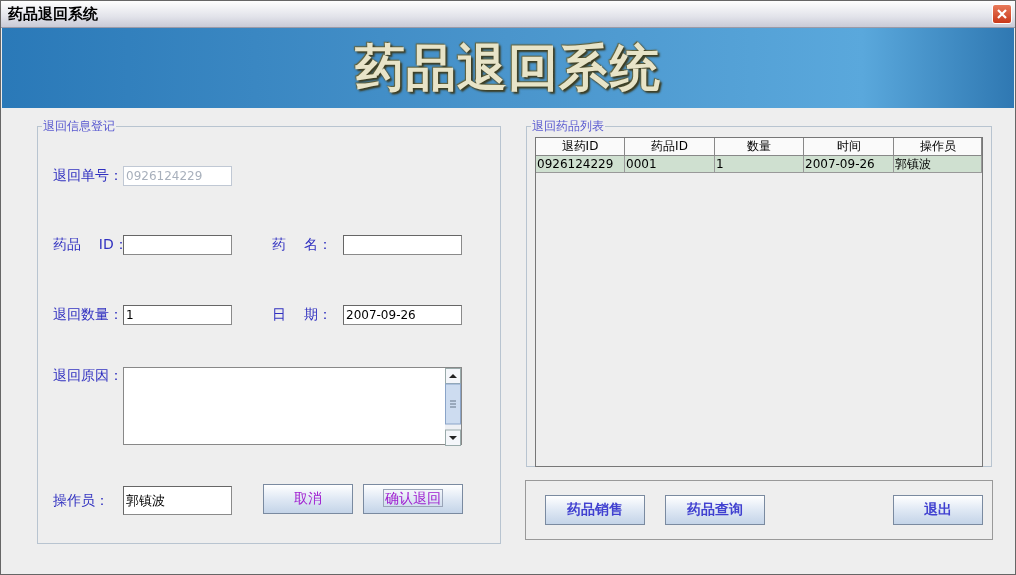 This screenshot has height=575, width=1016. What do you see at coordinates (595, 510) in the screenshot?
I see `nav-button: 药品销售` at bounding box center [595, 510].